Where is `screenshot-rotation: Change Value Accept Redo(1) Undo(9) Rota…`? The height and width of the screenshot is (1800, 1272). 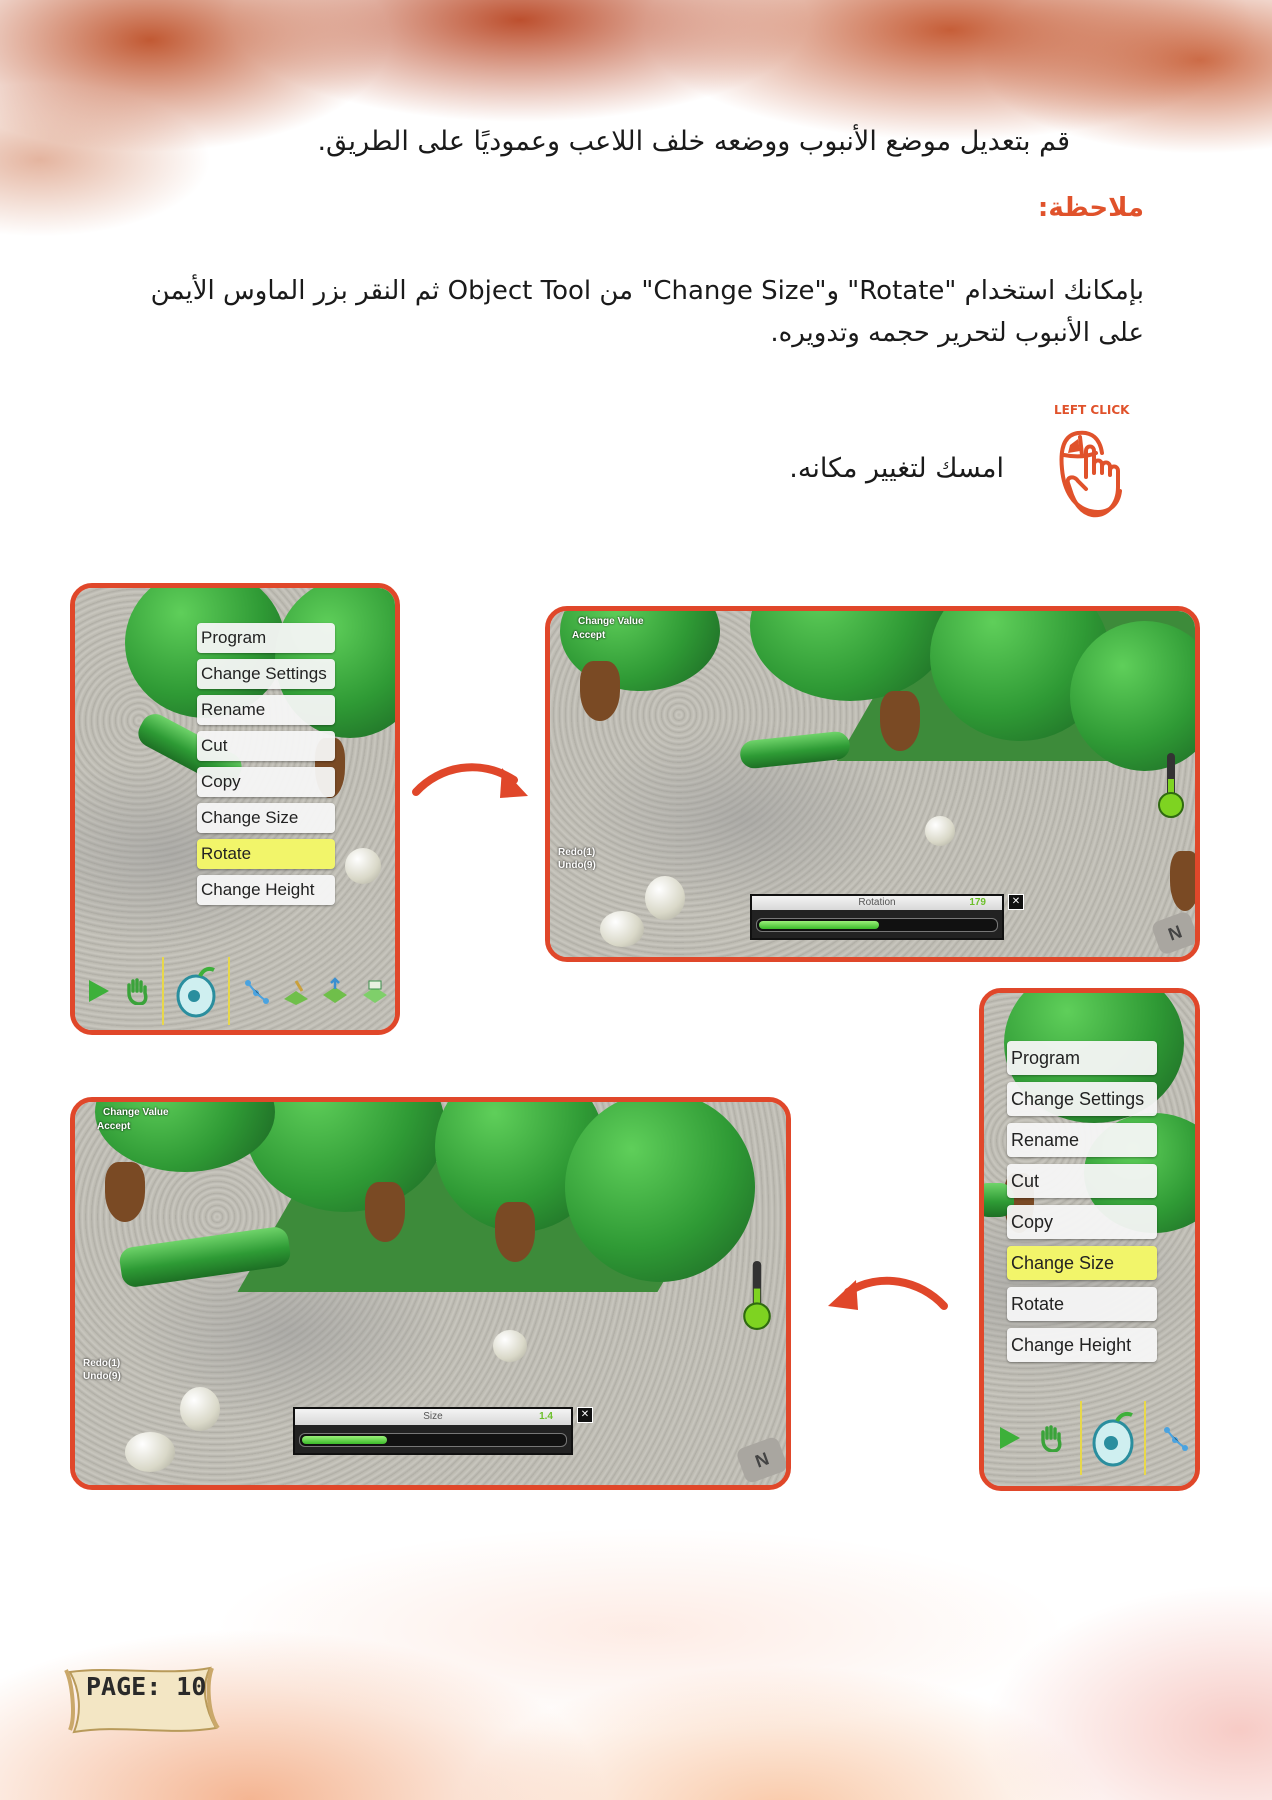 screenshot-rotation: Change Value Accept Redo(1) Undo(9) Rota… is located at coordinates (872, 784).